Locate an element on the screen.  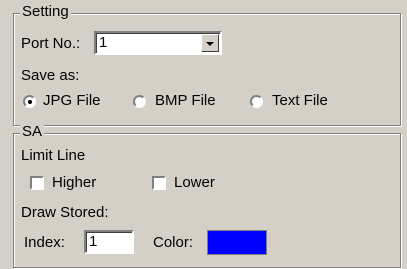
index-label: Index: is located at coordinates (44, 242).